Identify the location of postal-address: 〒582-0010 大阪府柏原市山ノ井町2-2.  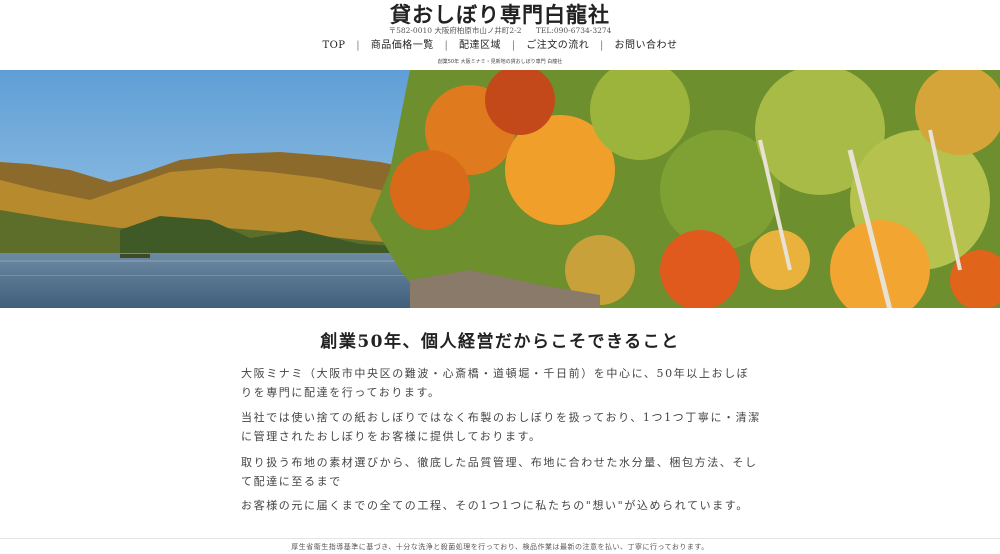
(455, 30).